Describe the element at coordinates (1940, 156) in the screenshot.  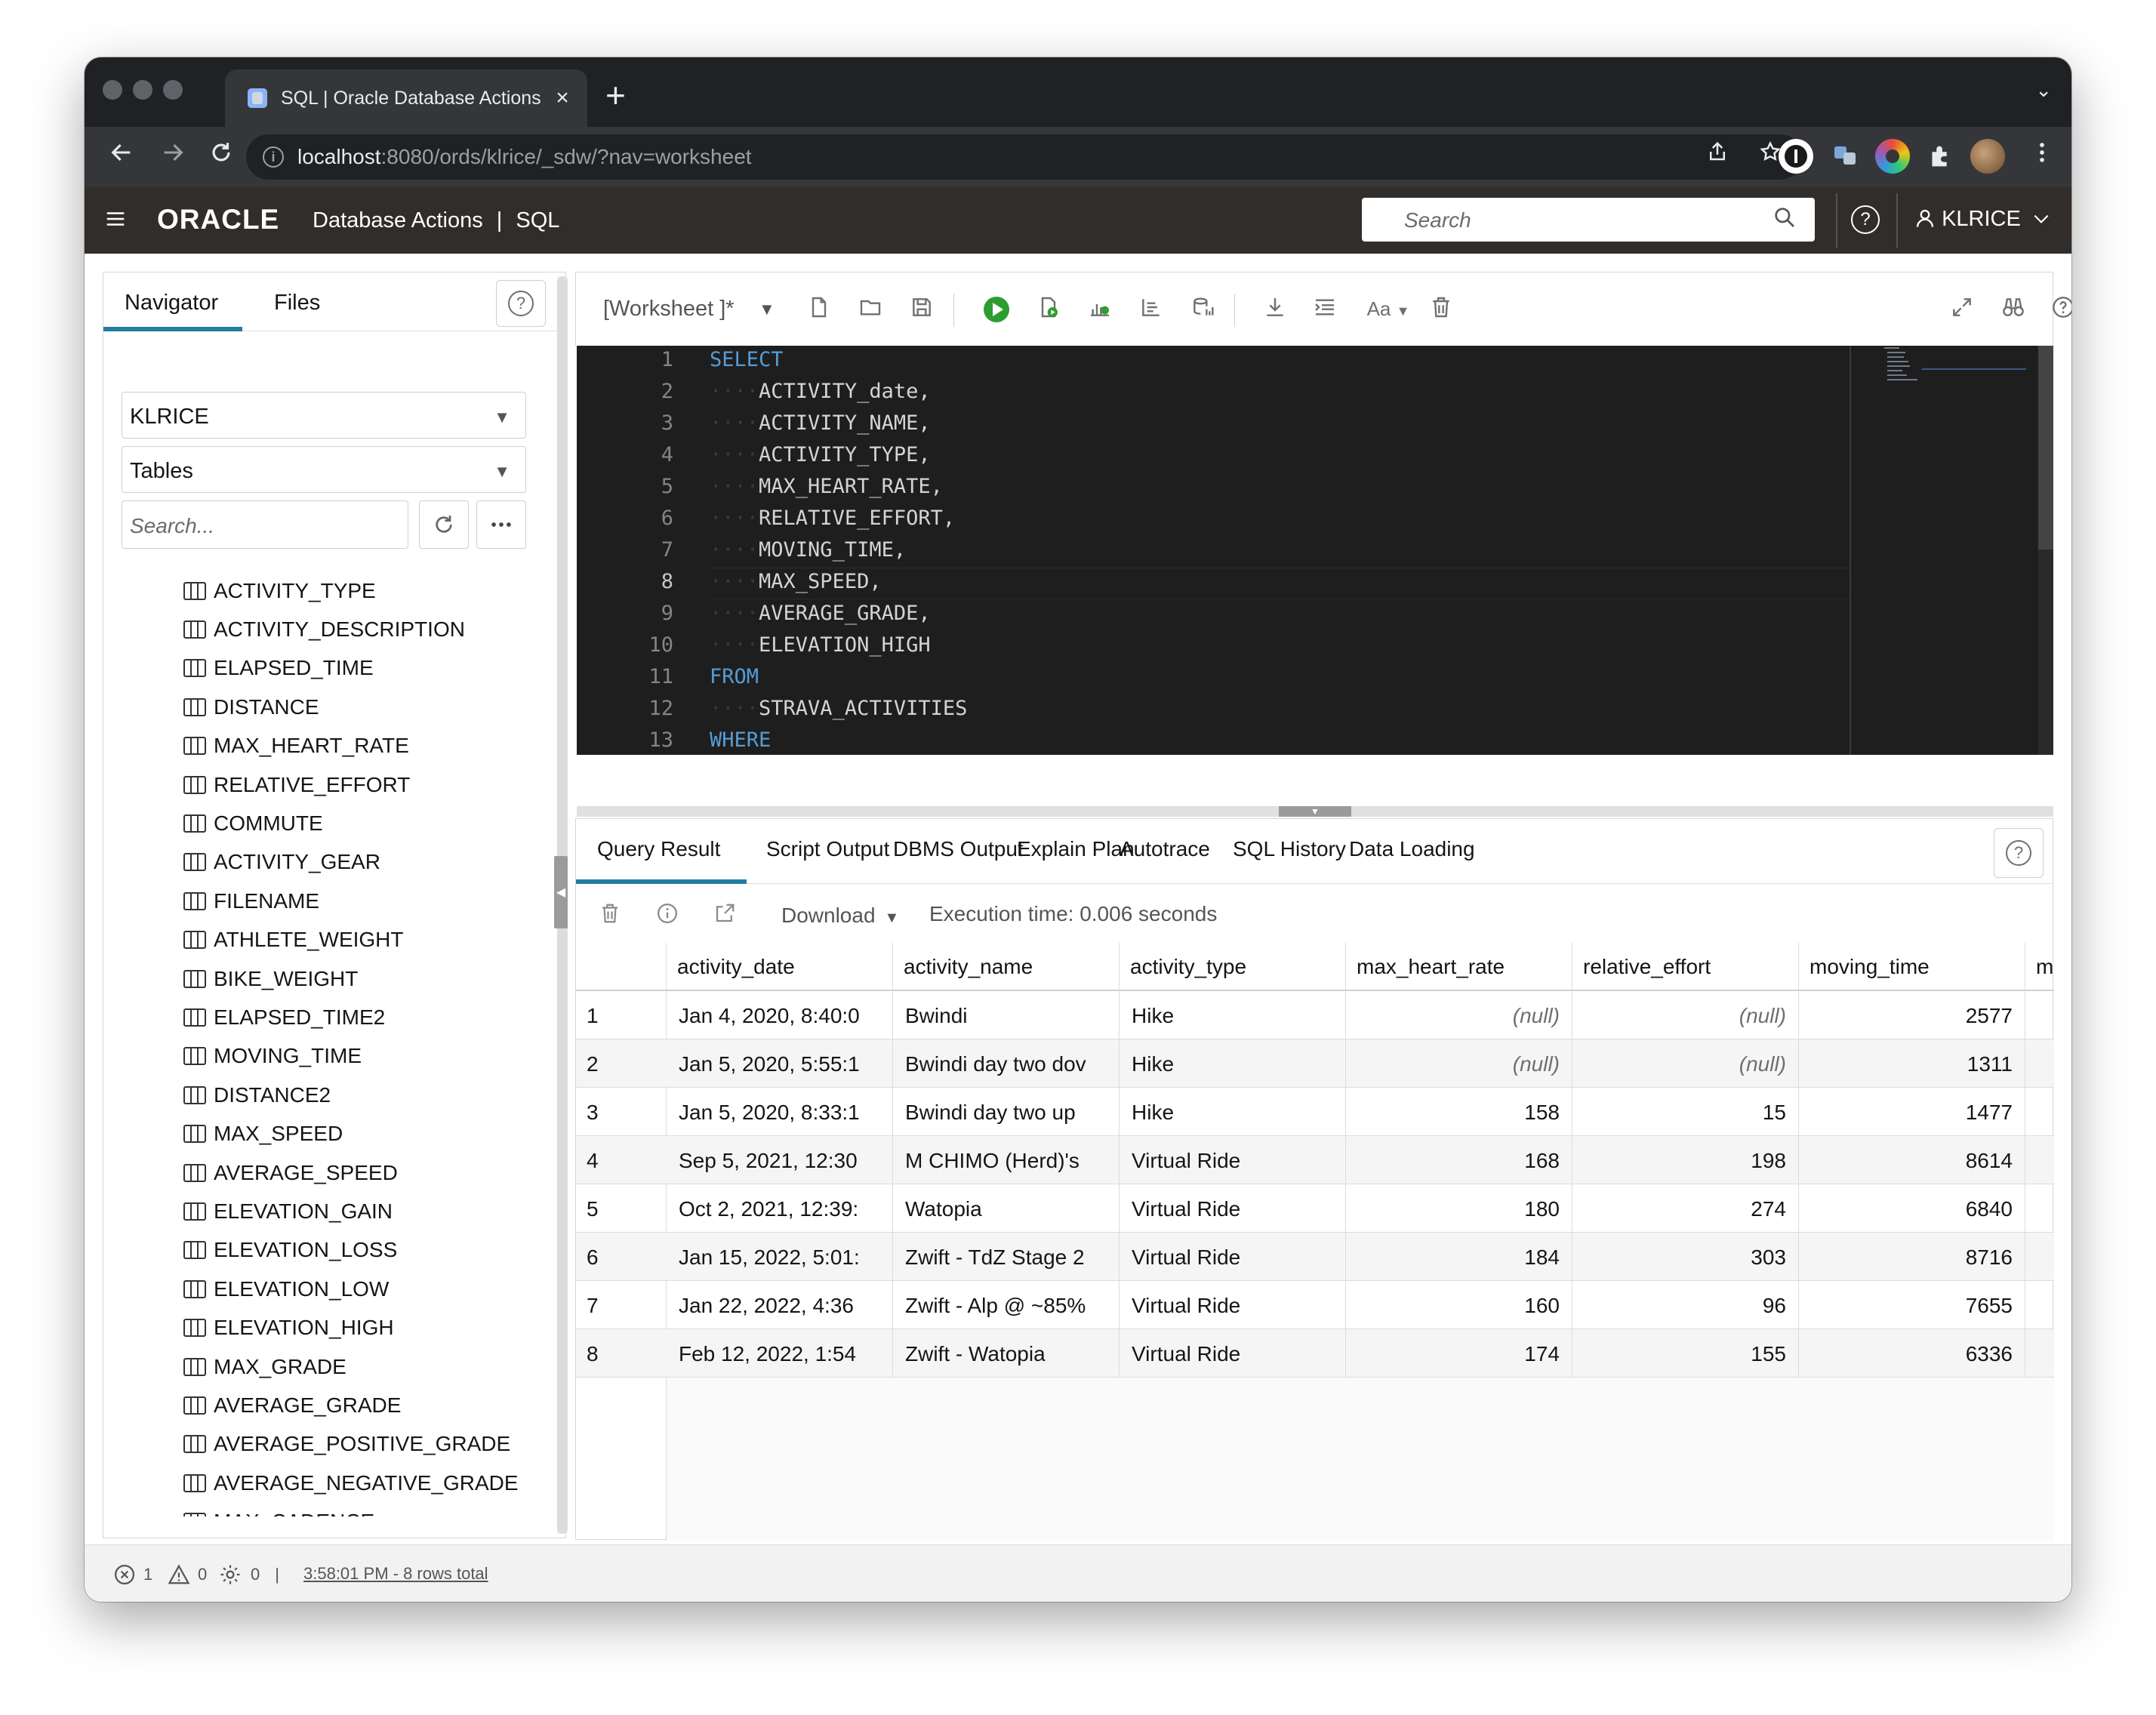
I see `extensions-puzzle-icon` at that location.